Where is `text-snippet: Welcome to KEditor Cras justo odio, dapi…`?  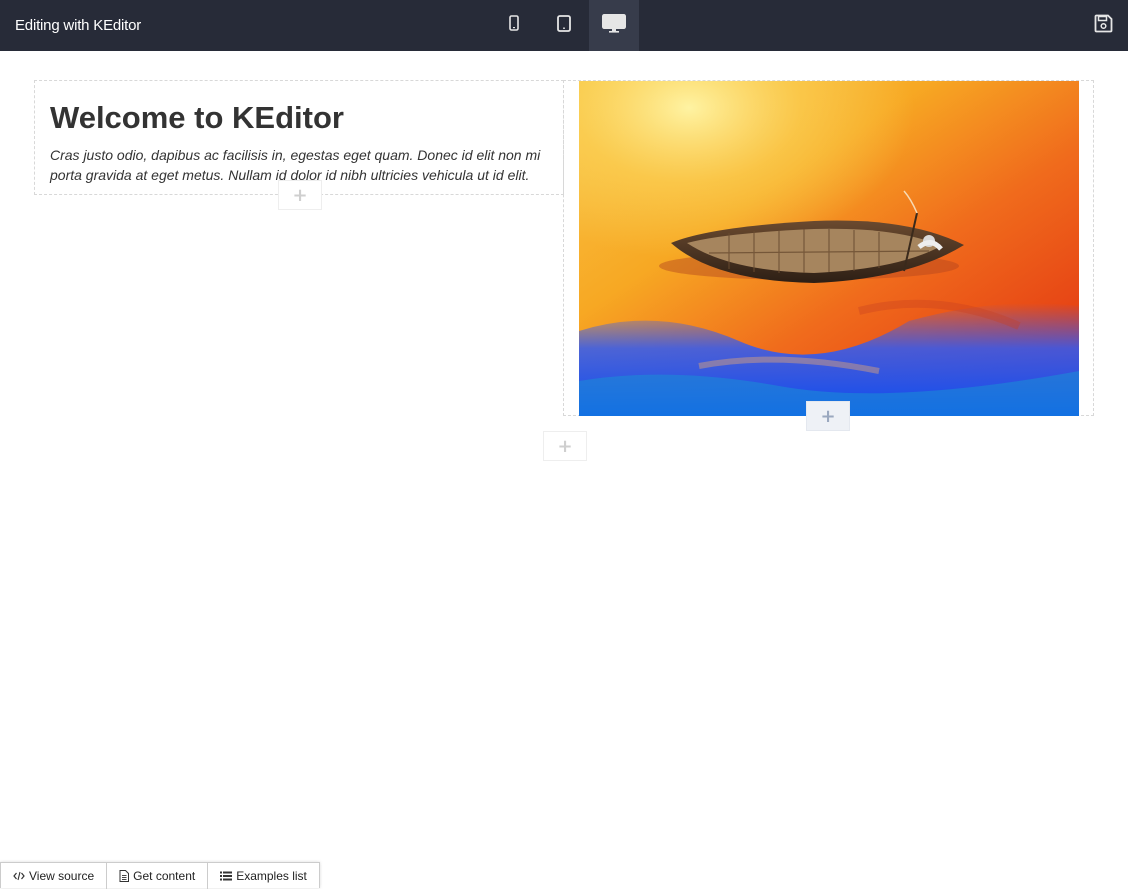
text-snippet: Welcome to KEditor Cras justo odio, dapi… is located at coordinates (299, 137).